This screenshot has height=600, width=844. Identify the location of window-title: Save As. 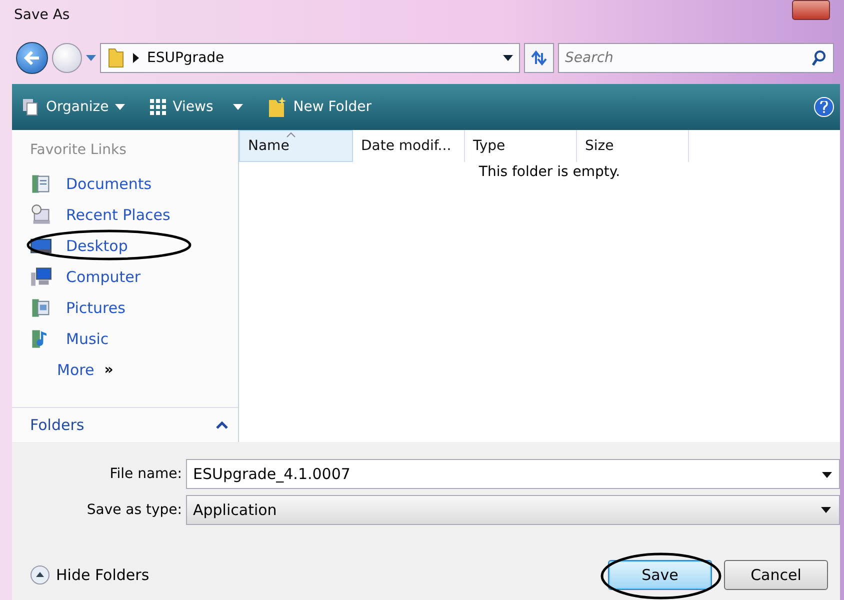
(42, 15).